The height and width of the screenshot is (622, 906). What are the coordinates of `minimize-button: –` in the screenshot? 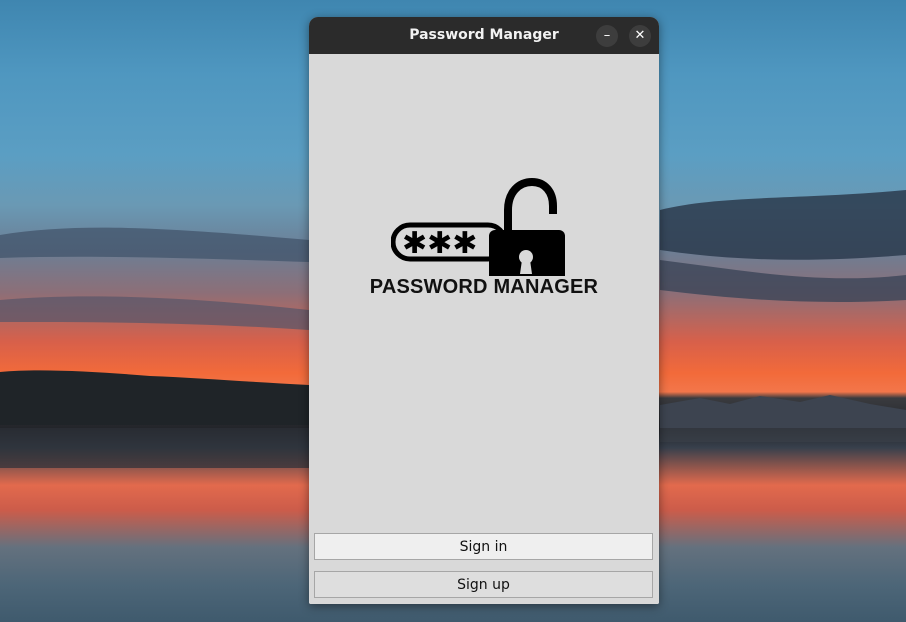 It's located at (607, 36).